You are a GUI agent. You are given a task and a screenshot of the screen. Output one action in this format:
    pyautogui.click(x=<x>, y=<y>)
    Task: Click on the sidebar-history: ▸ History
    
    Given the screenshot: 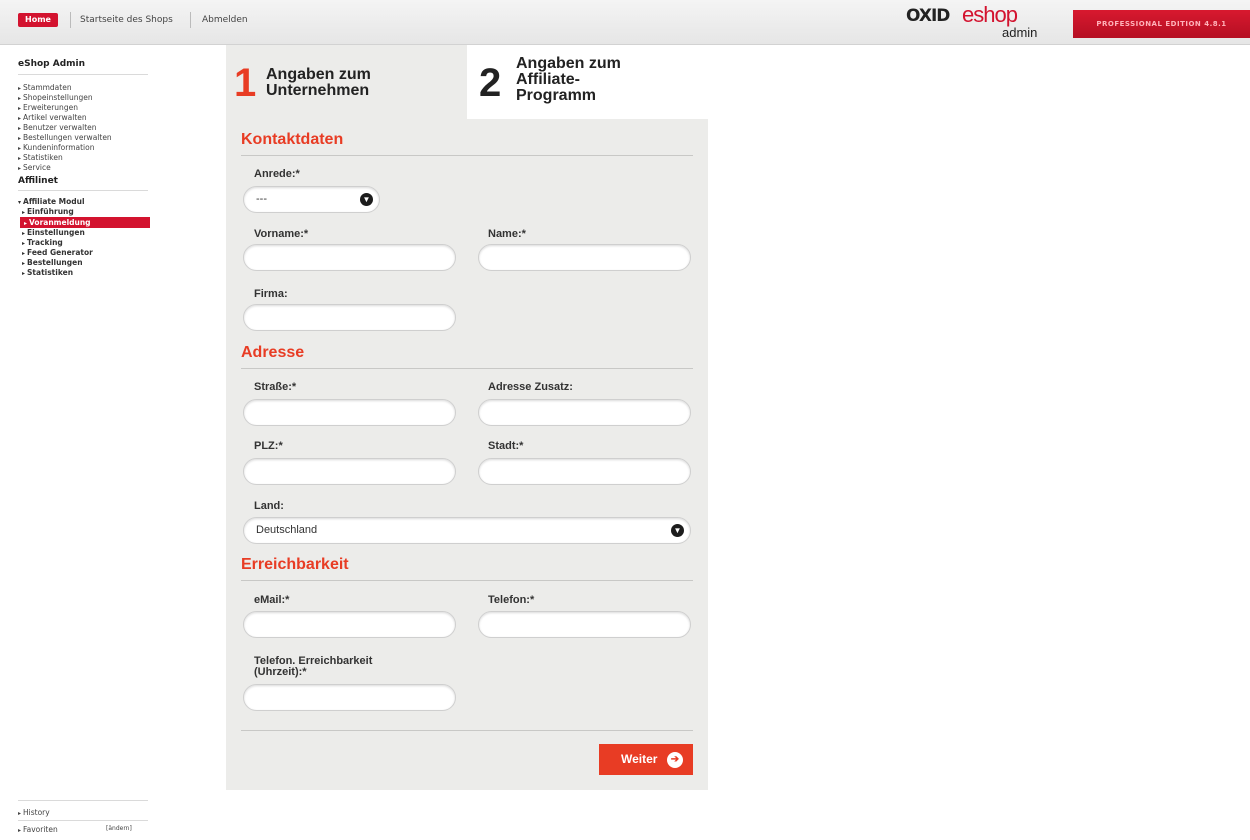 What is the action you would take?
    pyautogui.click(x=34, y=812)
    